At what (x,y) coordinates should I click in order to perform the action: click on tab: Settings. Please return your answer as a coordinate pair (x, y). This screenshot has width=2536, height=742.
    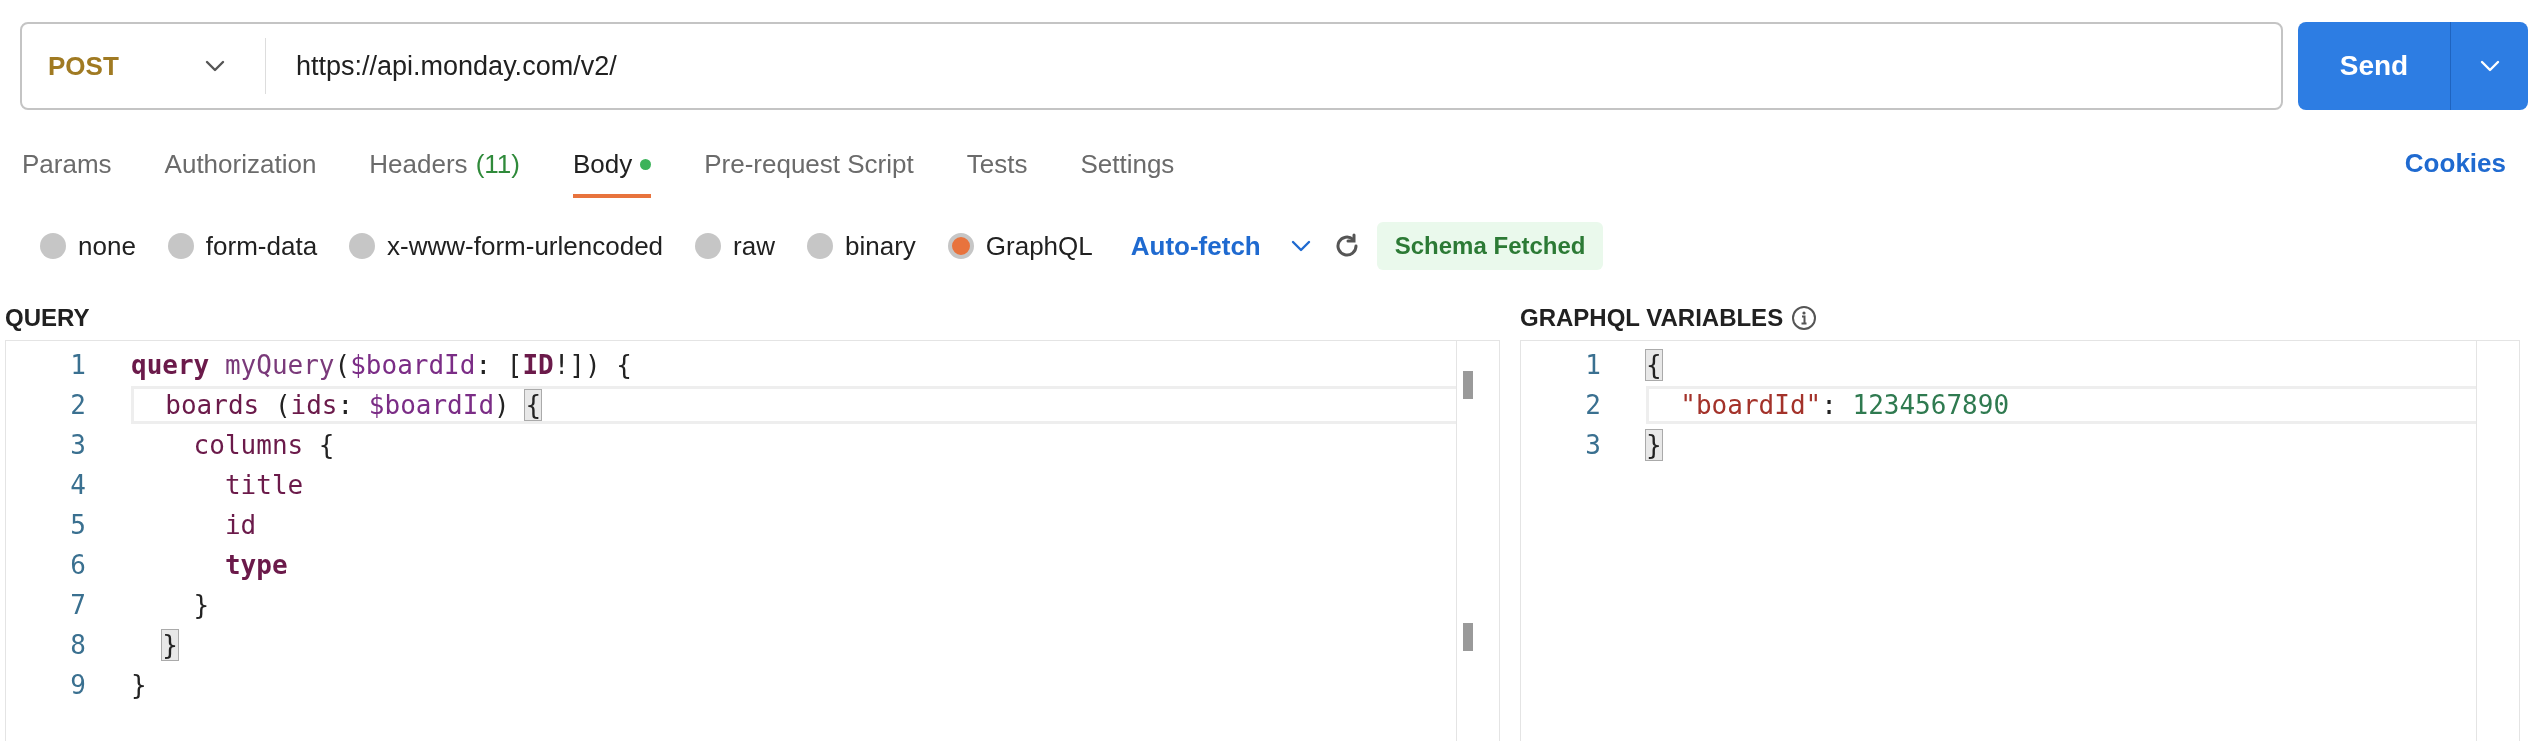
    Looking at the image, I should click on (1127, 173).